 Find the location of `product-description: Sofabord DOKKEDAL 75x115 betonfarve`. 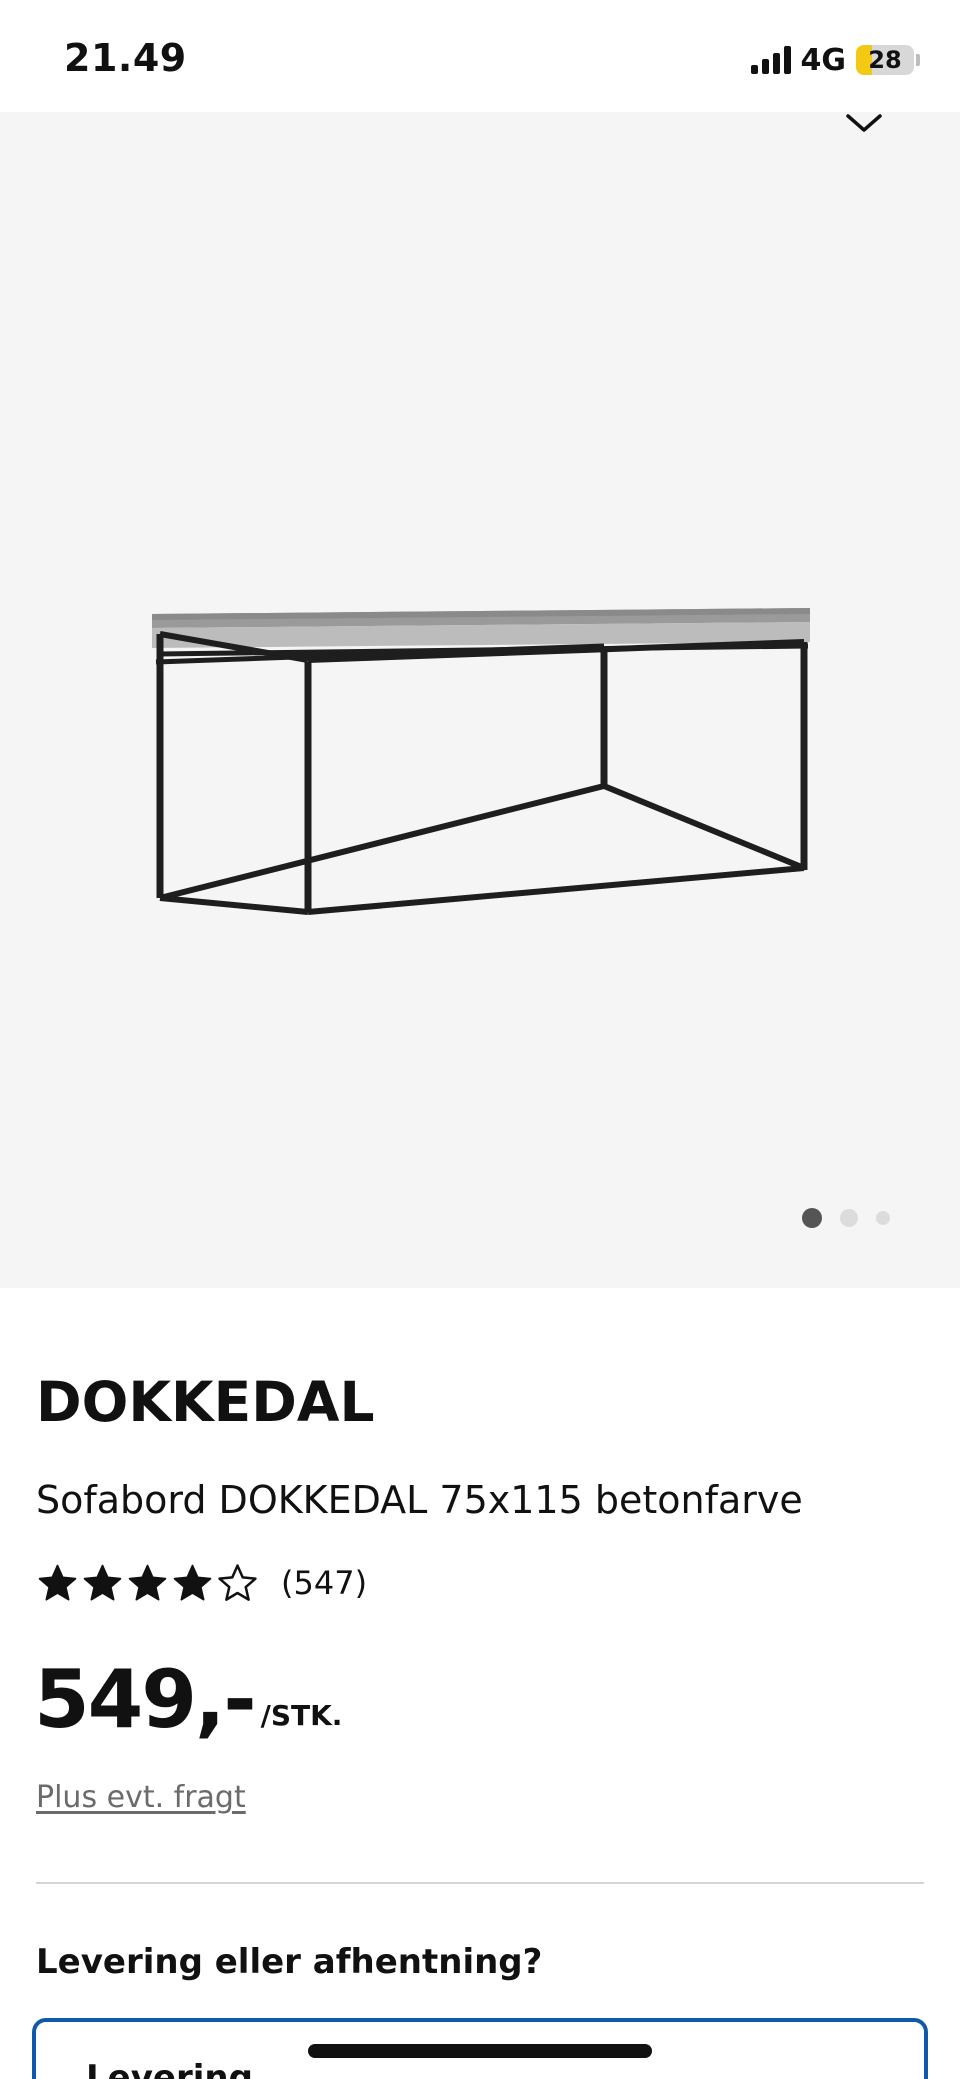

product-description: Sofabord DOKKEDAL 75x115 betonfarve is located at coordinates (419, 1500).